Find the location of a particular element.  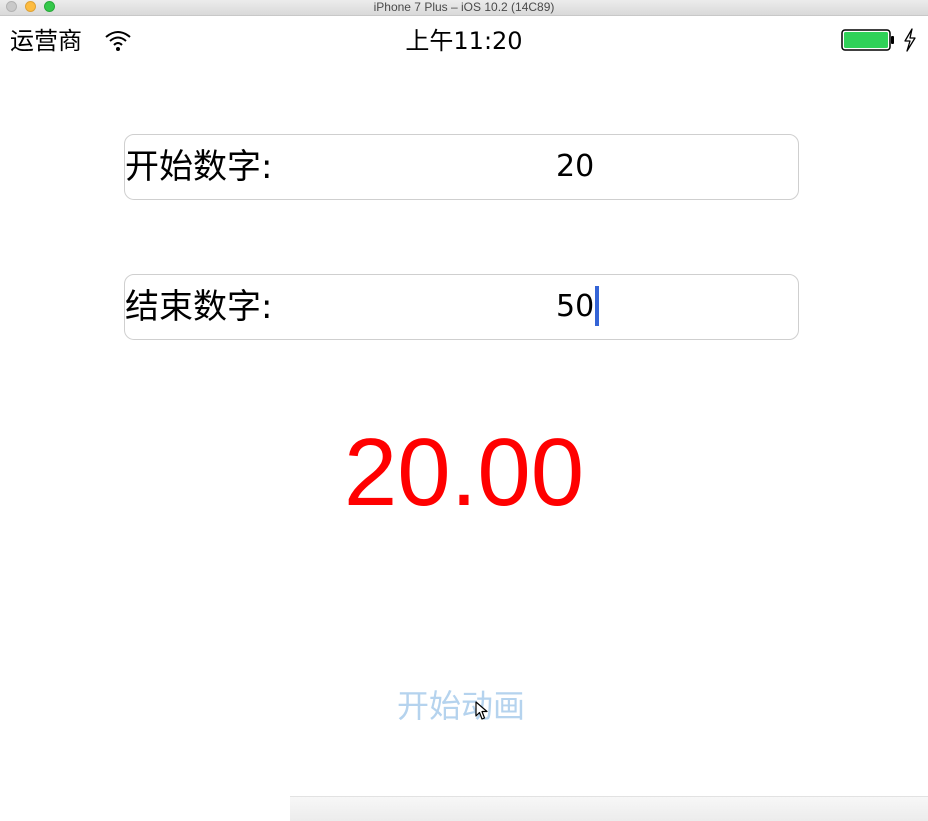

text-caret is located at coordinates (597, 305).